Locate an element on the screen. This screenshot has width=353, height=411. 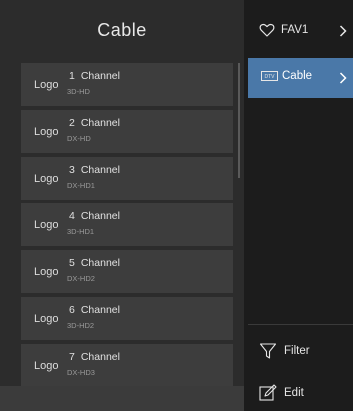
channel-number: 6 is located at coordinates (72, 309).